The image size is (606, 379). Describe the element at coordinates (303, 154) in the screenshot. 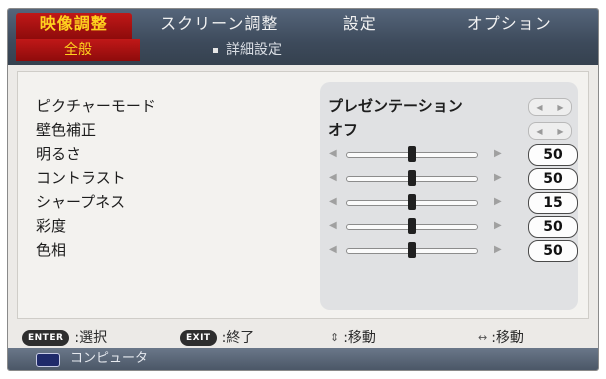

I see `row-brightness: 明るさ ◀ ▶ 50` at that location.